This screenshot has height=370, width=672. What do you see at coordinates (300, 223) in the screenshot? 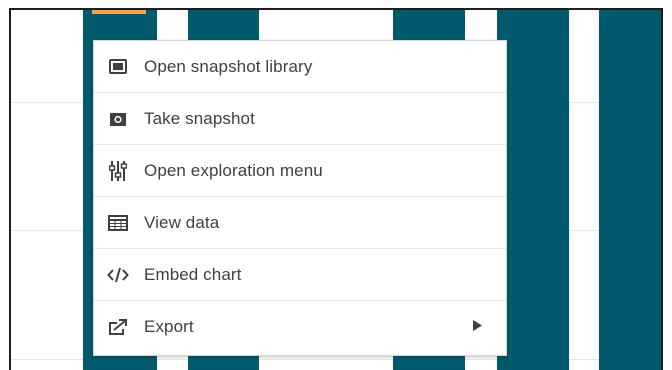
I see `menu-item-view-data: View data` at bounding box center [300, 223].